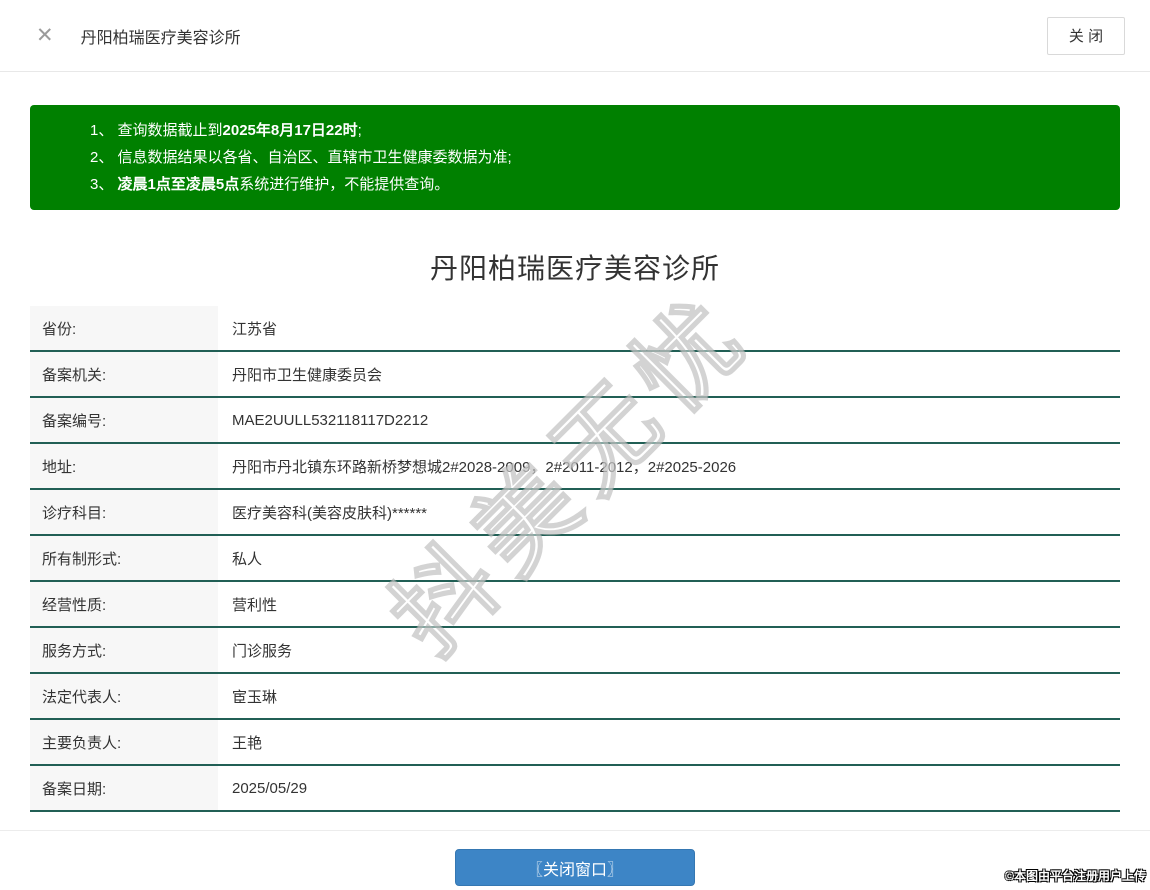 This screenshot has height=890, width=1150. Describe the element at coordinates (226, 130) in the screenshot. I see `notice-line: 1、 查询数据截止到2025年8月17日22时;` at that location.